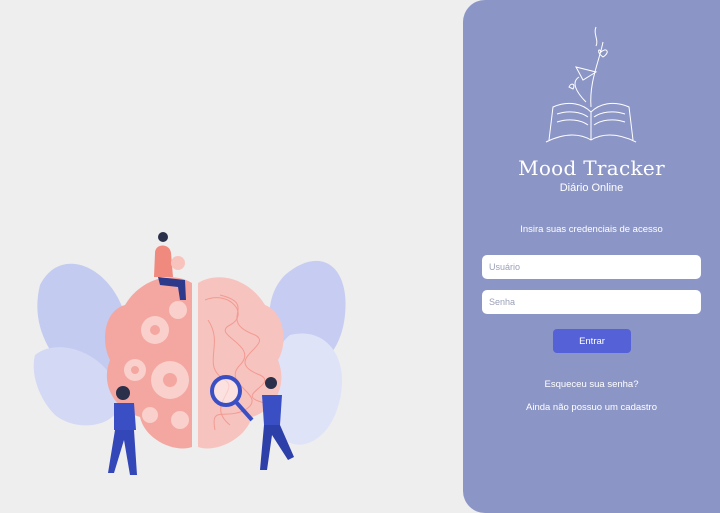 This screenshot has height=513, width=720. I want to click on book-logo-icon, so click(591, 84).